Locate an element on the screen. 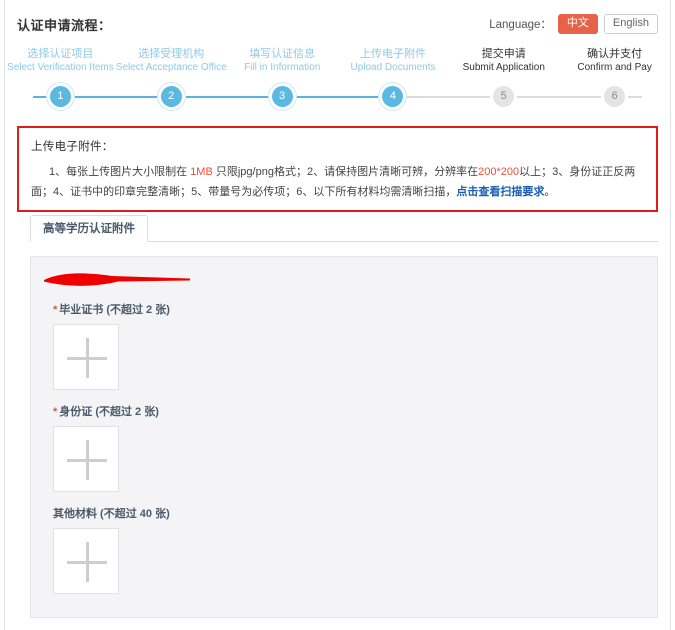 The width and height of the screenshot is (675, 630). step-circle-cell-2: 2 is located at coordinates (171, 96).